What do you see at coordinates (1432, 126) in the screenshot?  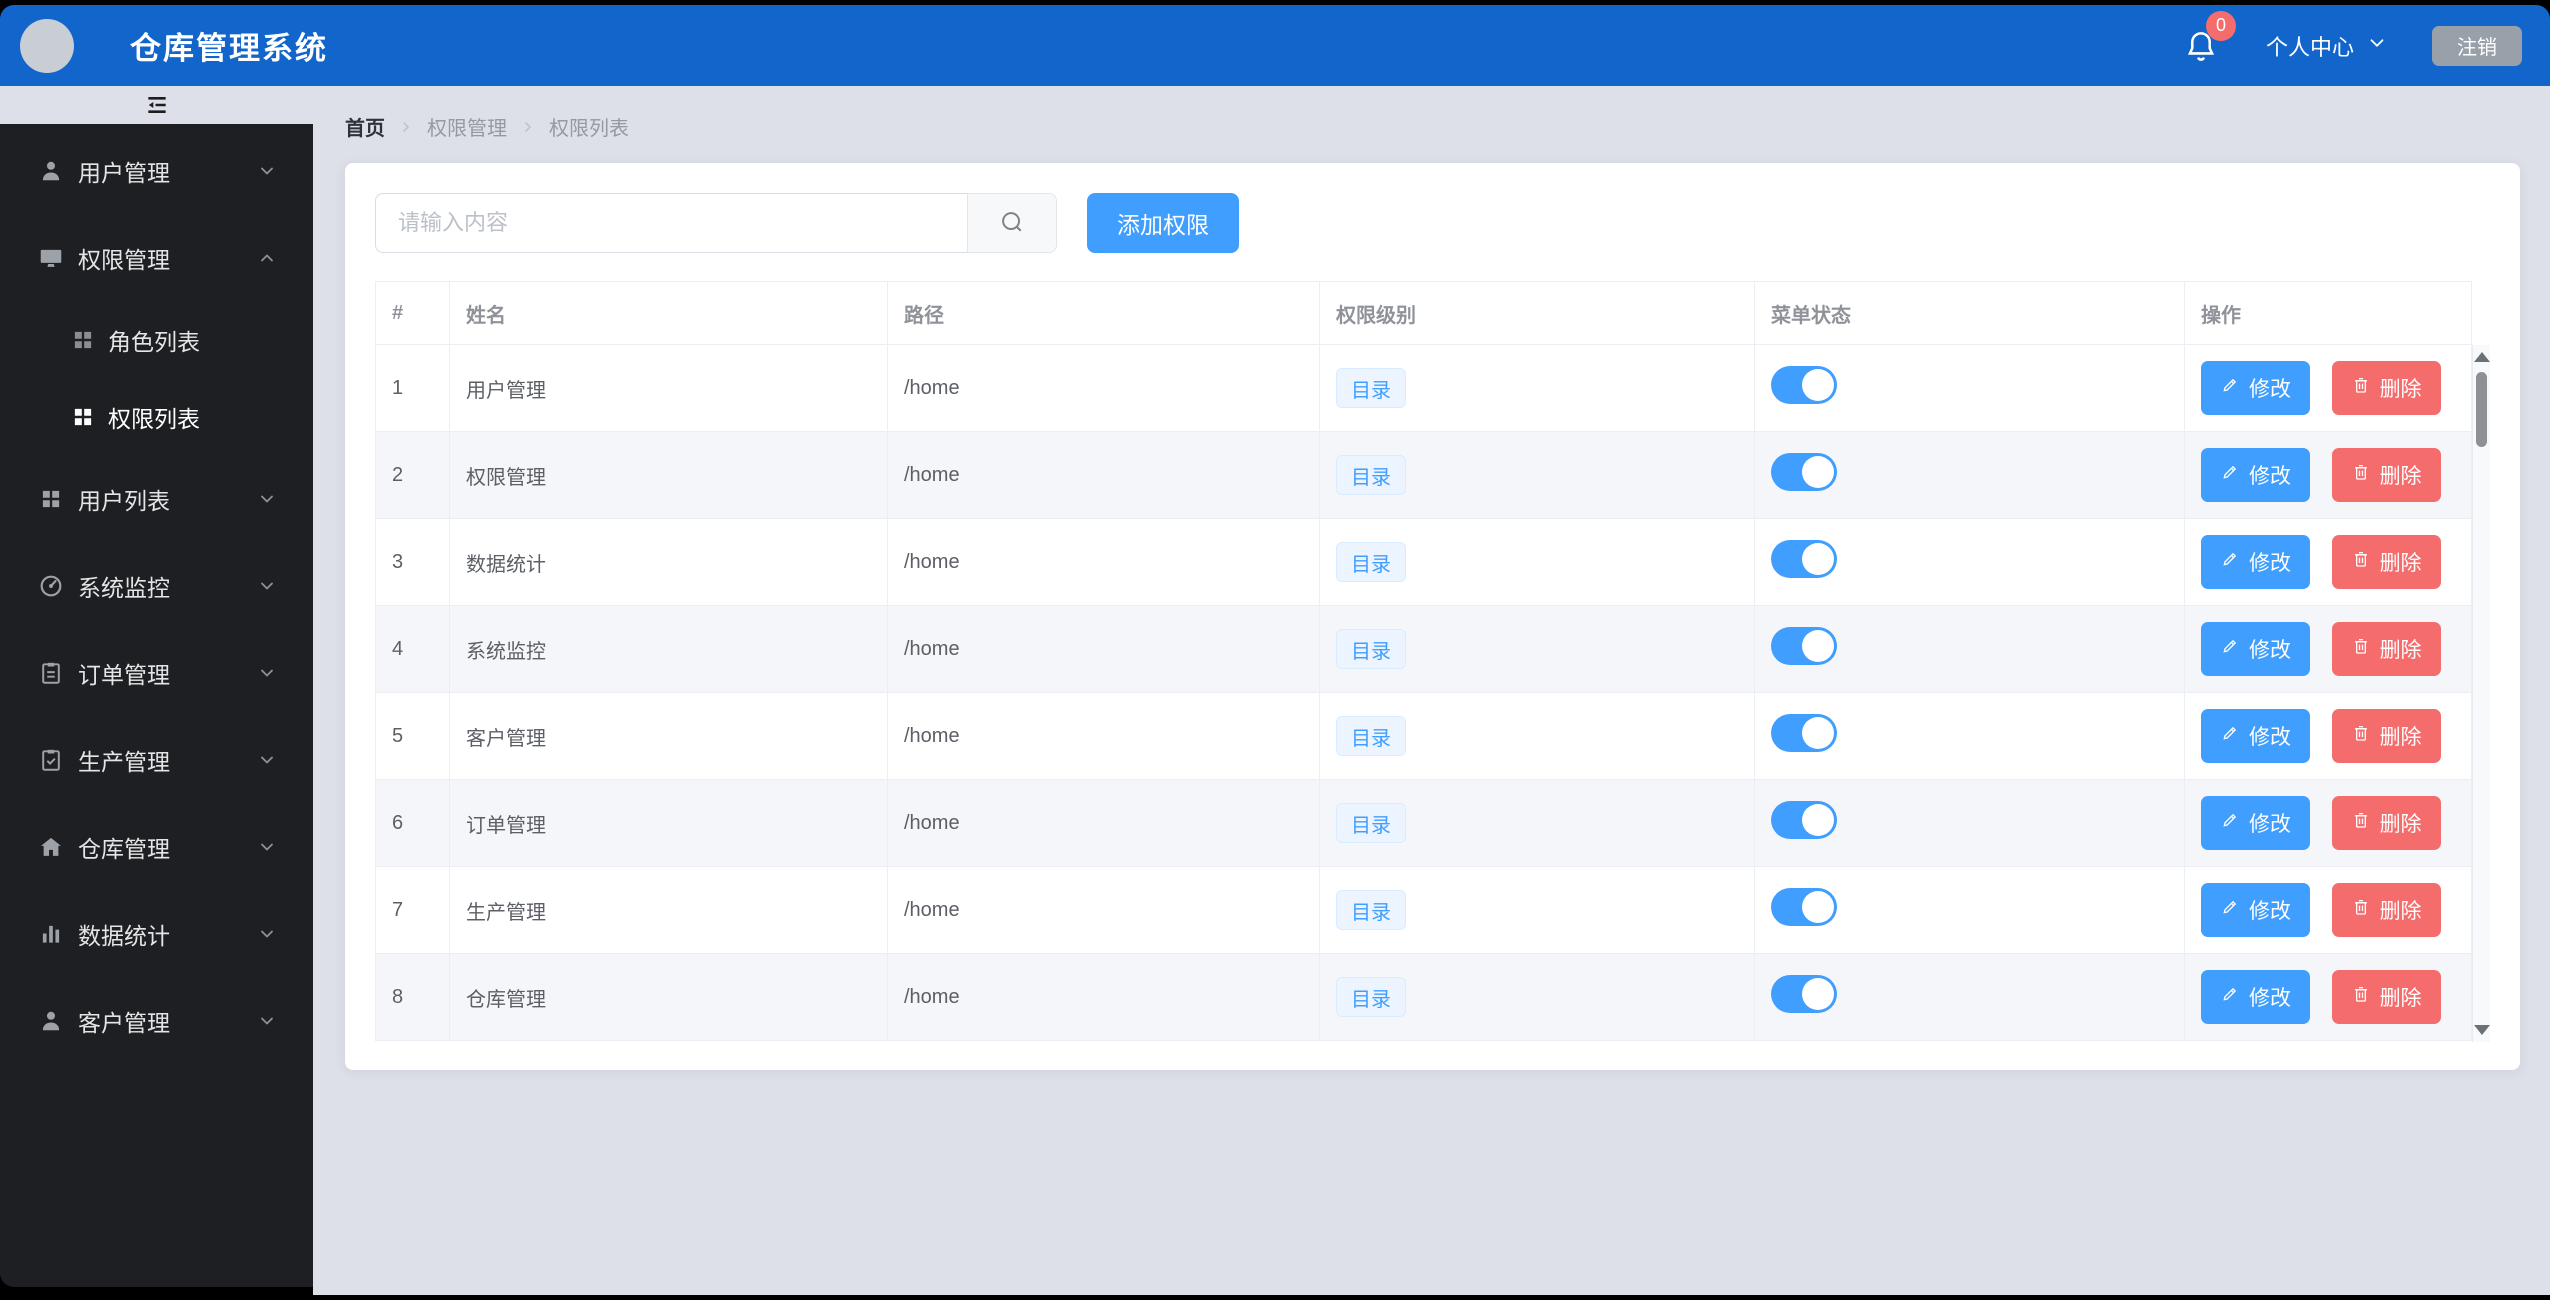 I see `breadcrumb: 首页 权限管理 权限列表` at bounding box center [1432, 126].